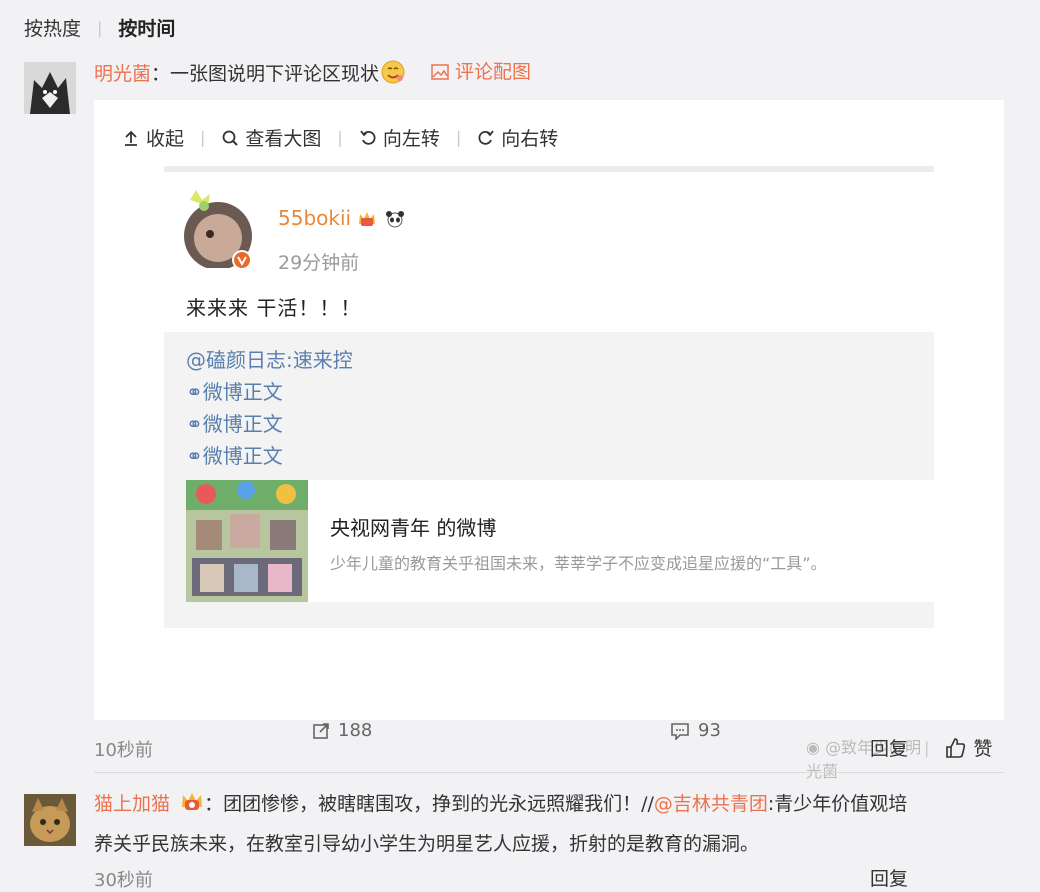  I want to click on card-title: 央视网青年 的微博, so click(413, 528).